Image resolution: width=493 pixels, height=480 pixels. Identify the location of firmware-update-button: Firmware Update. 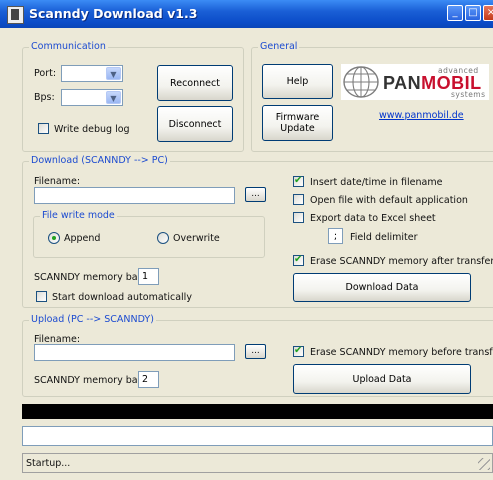
(297, 123).